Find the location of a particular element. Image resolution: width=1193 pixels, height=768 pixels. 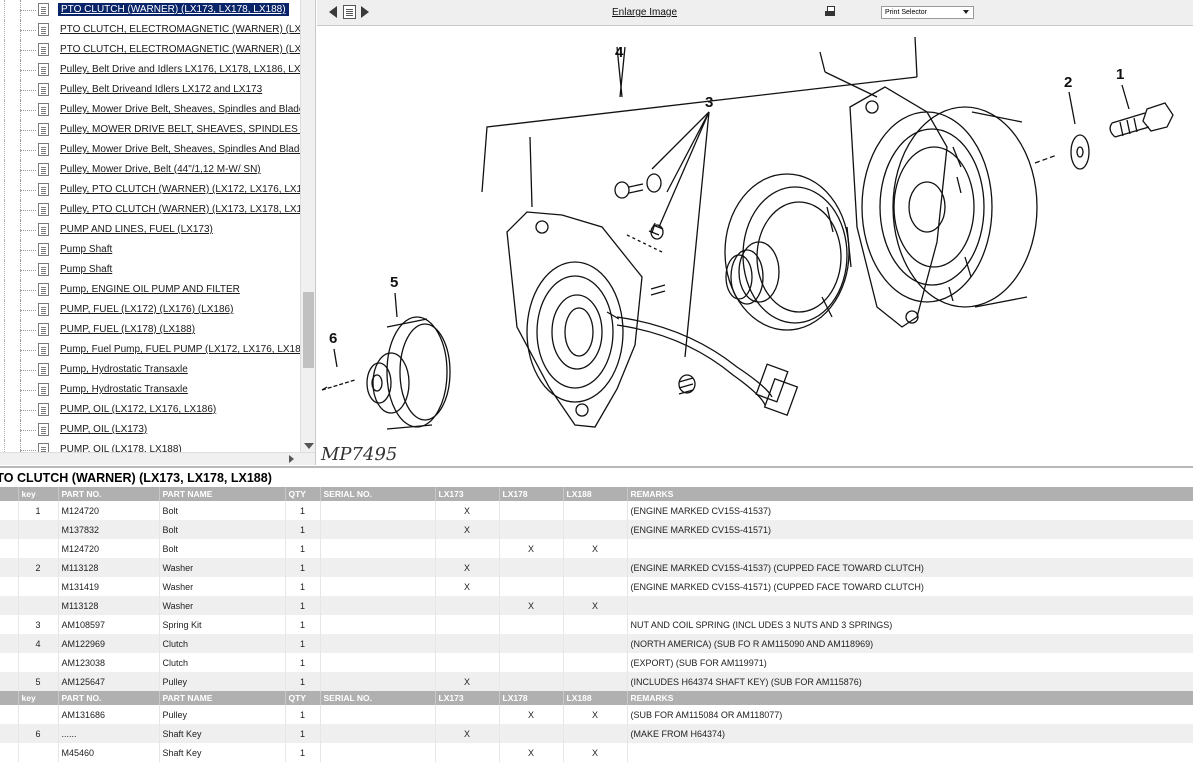

tree-item: PUMP, FUEL (LX178) (LX188) is located at coordinates (150, 330).